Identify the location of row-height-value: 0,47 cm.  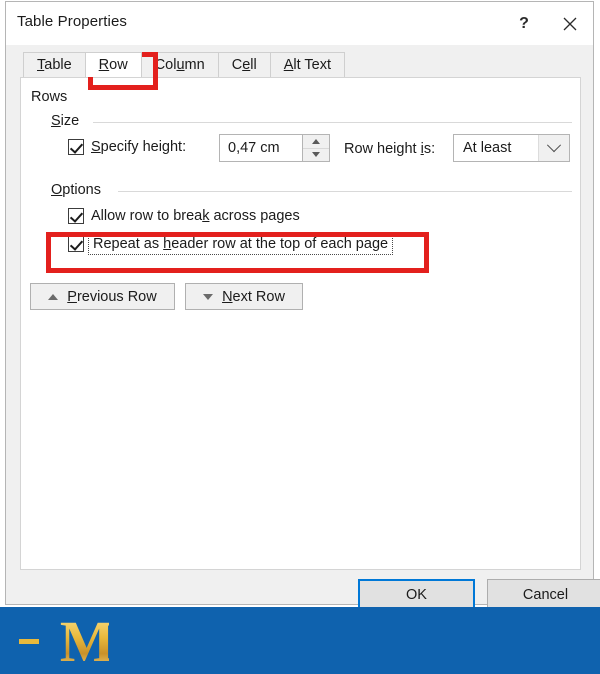
(261, 148).